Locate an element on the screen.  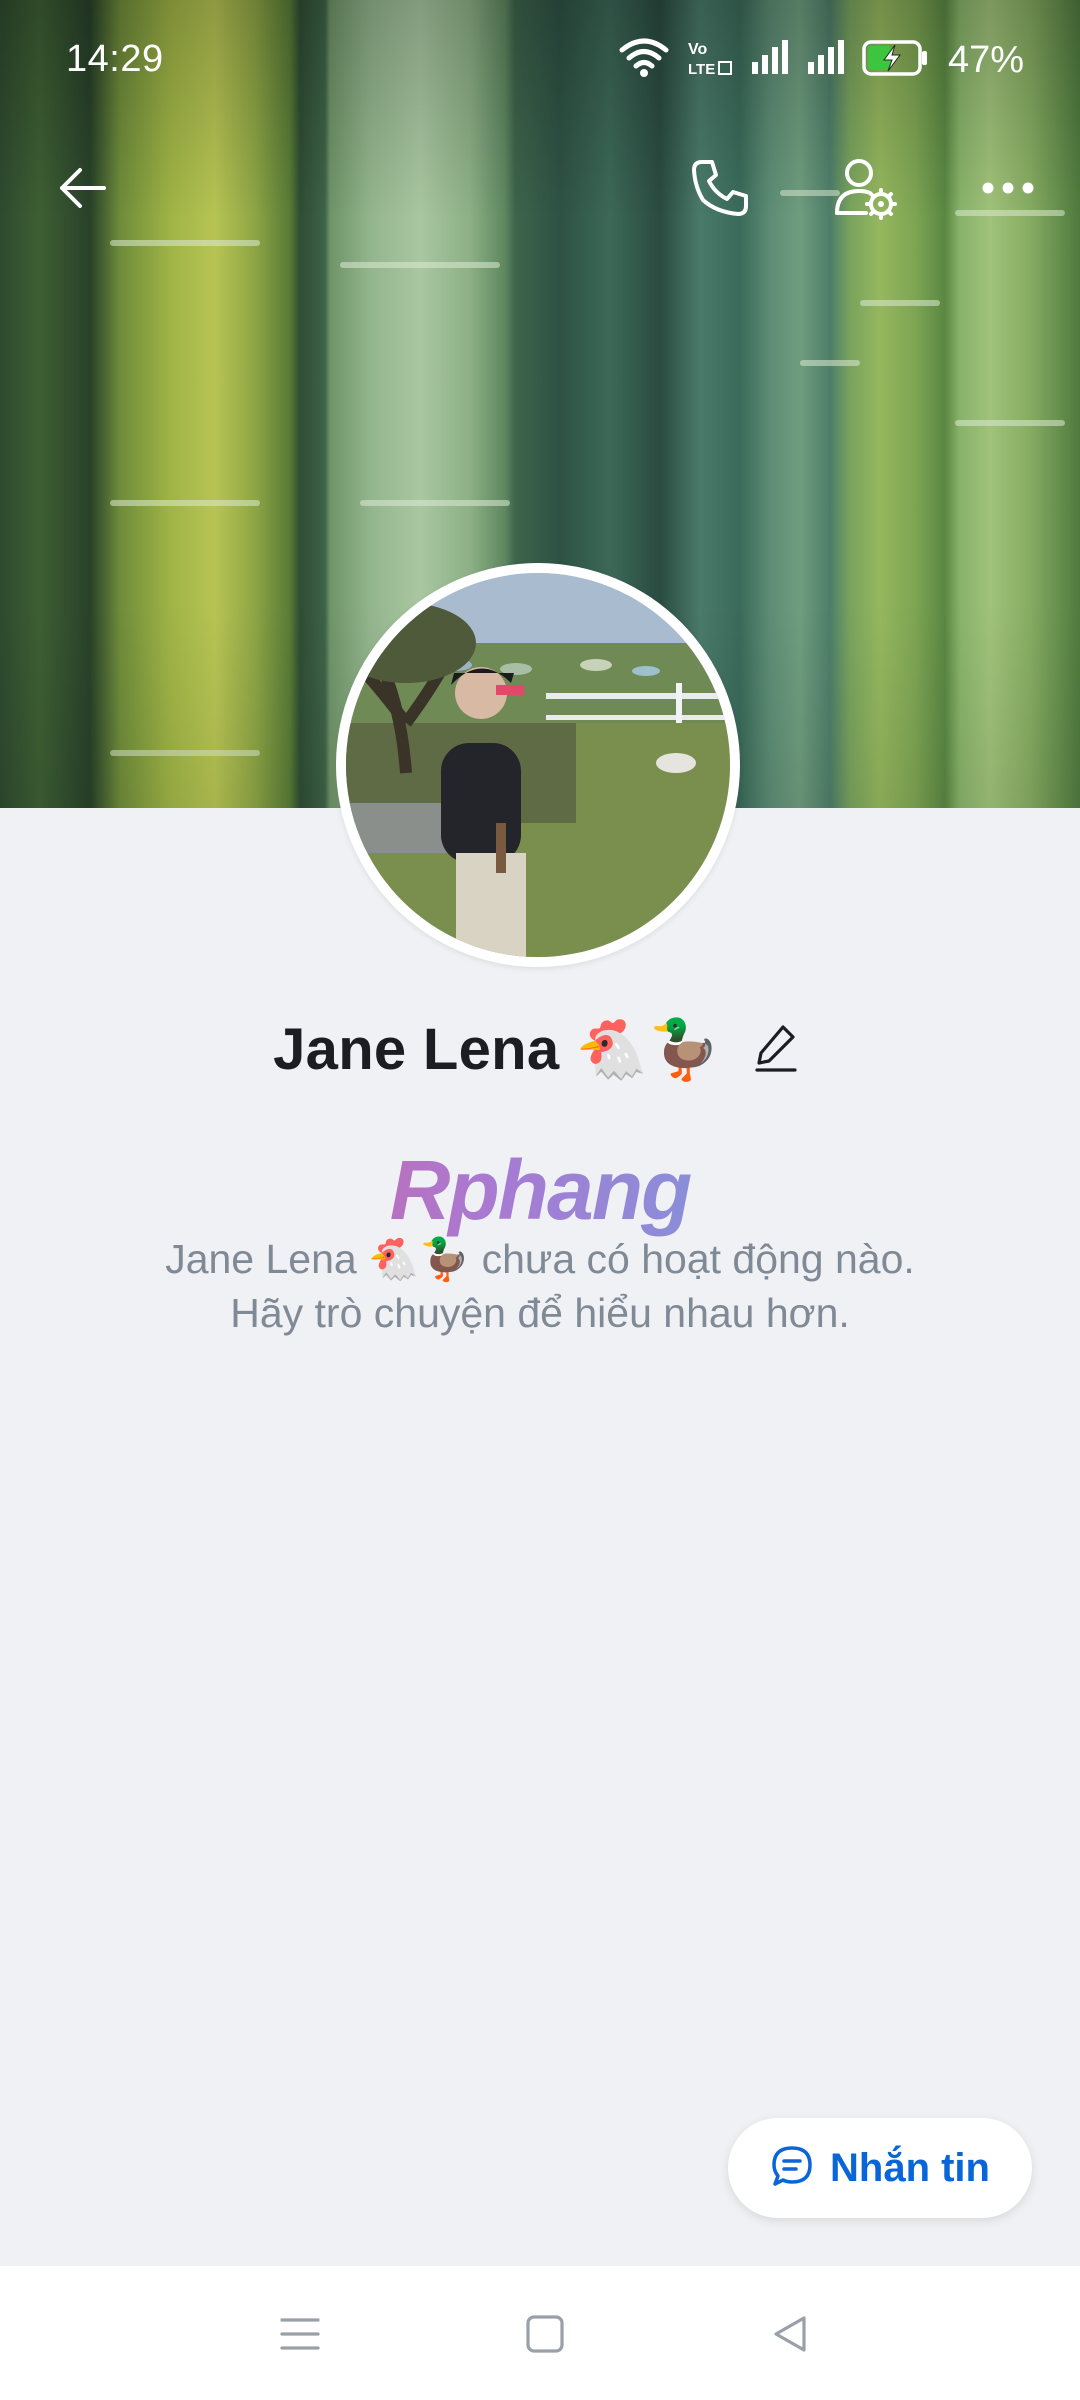
system-nav-bar is located at coordinates (540, 2333).